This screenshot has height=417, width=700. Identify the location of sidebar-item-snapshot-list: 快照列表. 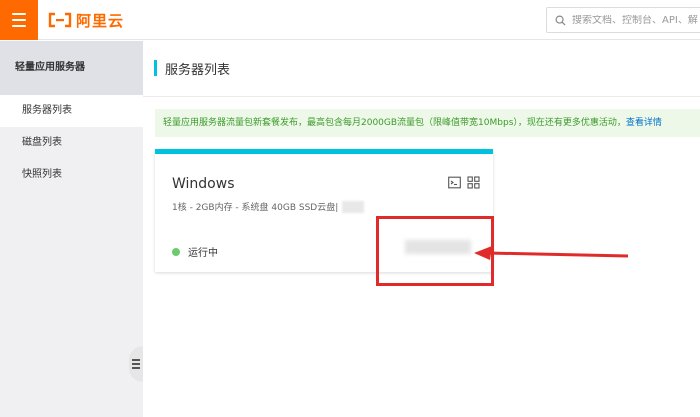
(71, 175).